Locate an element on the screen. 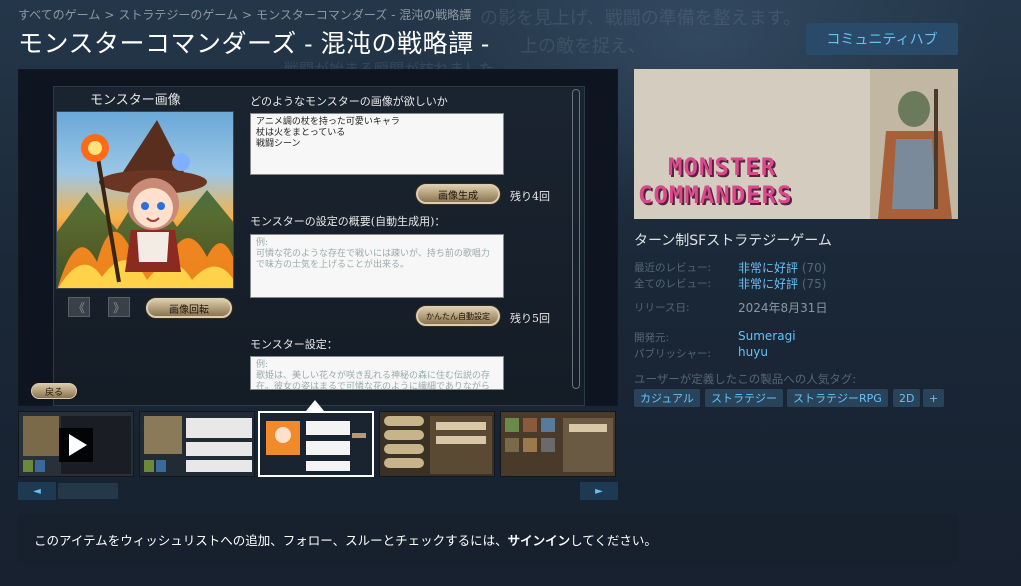 The width and height of the screenshot is (1021, 586). monster-portrait is located at coordinates (145, 200).